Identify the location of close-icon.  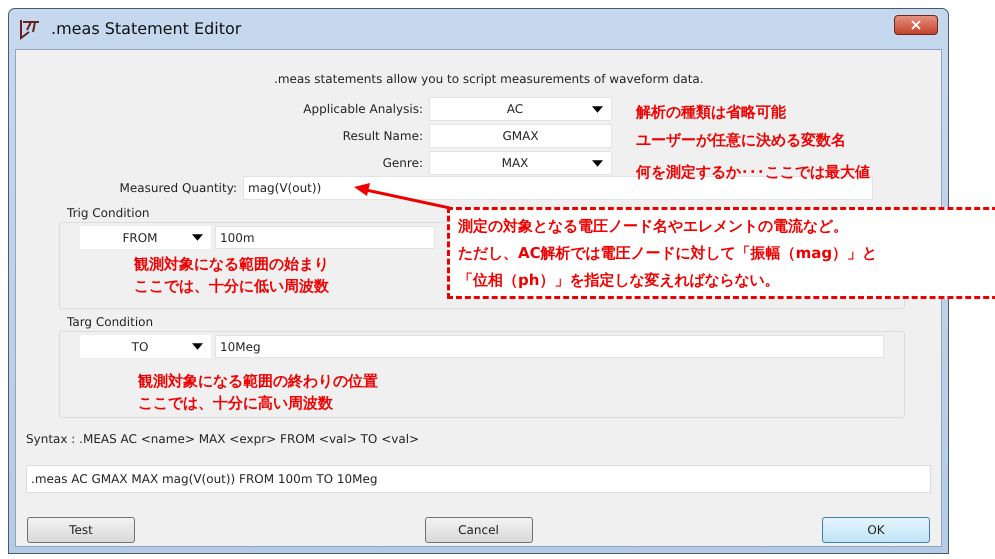
(916, 25).